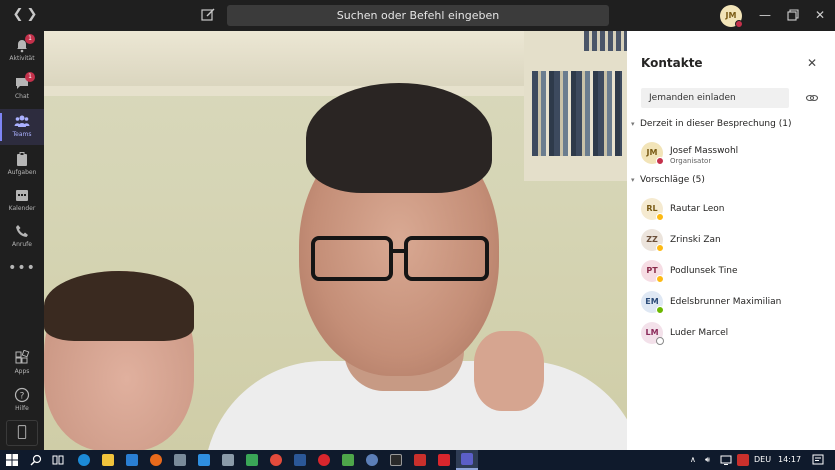  Describe the element at coordinates (818, 460) in the screenshot. I see `notifications-icon` at that location.